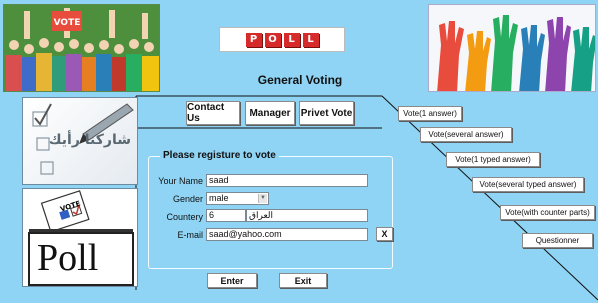  I want to click on email-field: saad@yahoo.com, so click(287, 234).